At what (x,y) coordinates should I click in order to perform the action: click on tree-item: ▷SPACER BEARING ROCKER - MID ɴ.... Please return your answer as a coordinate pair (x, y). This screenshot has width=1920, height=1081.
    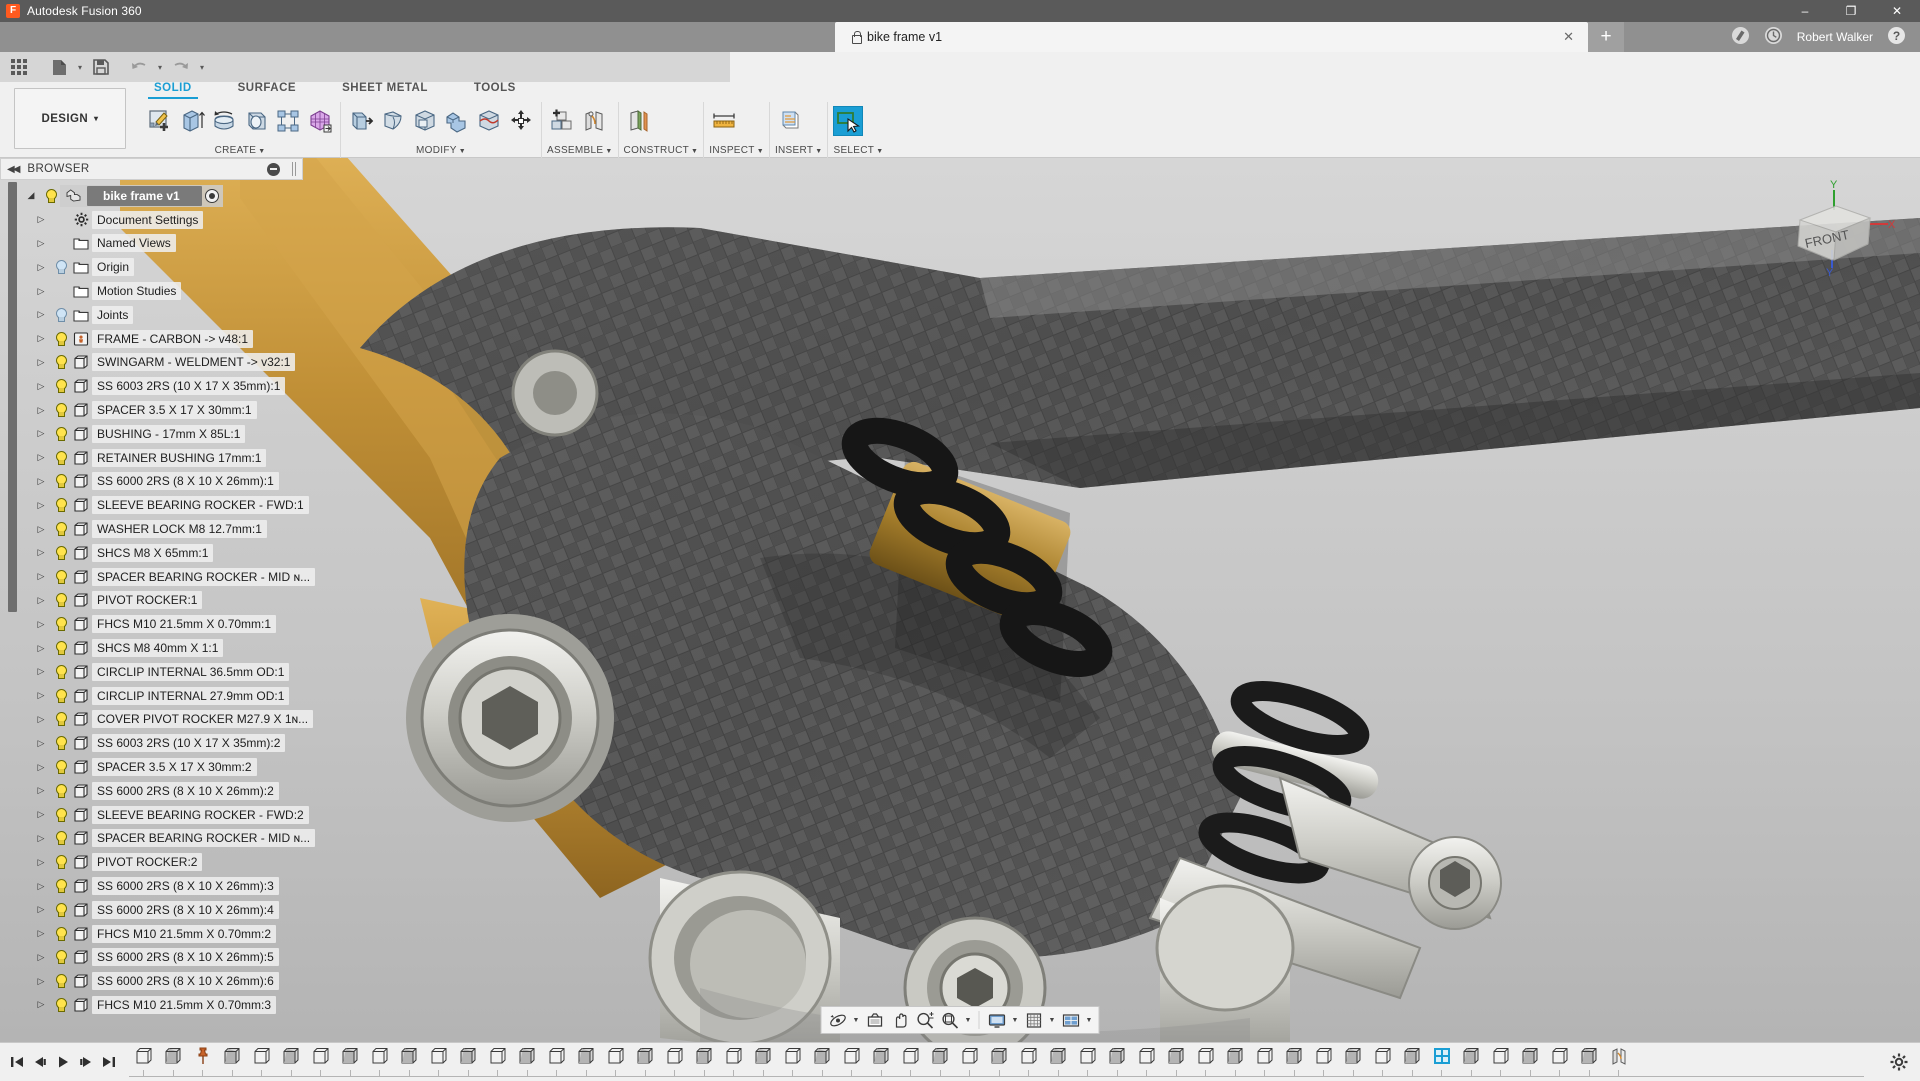
    Looking at the image, I should click on (151, 577).